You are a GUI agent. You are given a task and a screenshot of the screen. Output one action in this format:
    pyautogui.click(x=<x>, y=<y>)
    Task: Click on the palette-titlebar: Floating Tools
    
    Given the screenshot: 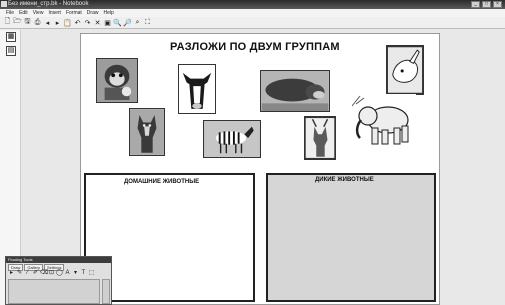 What is the action you would take?
    pyautogui.click(x=58, y=260)
    